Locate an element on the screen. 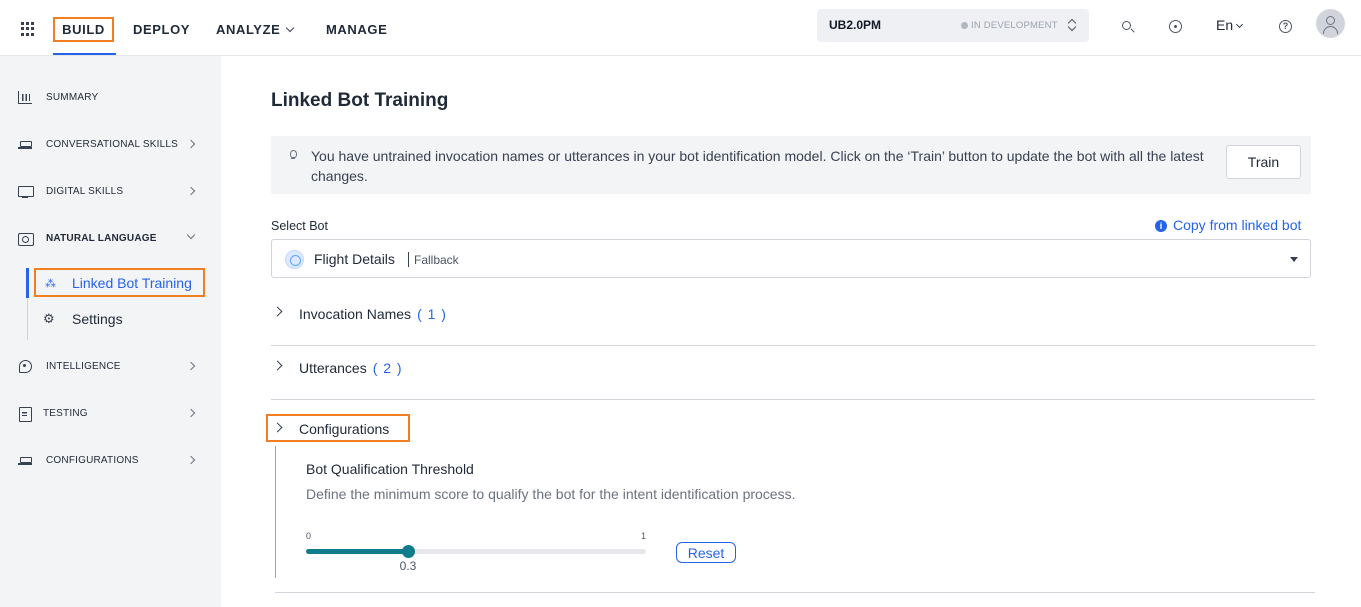 The image size is (1361, 607). nav-build-active-indicator is located at coordinates (84, 54).